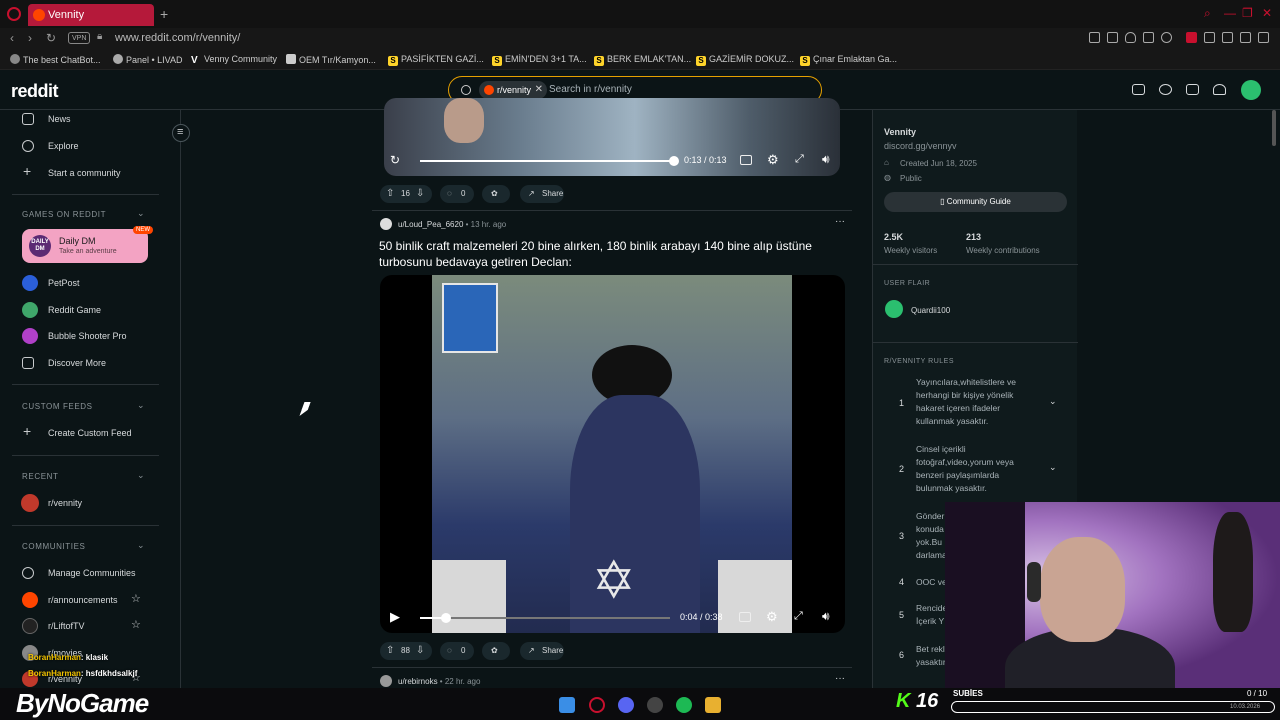  I want to click on remove-chip-icon: ✕, so click(539, 90).